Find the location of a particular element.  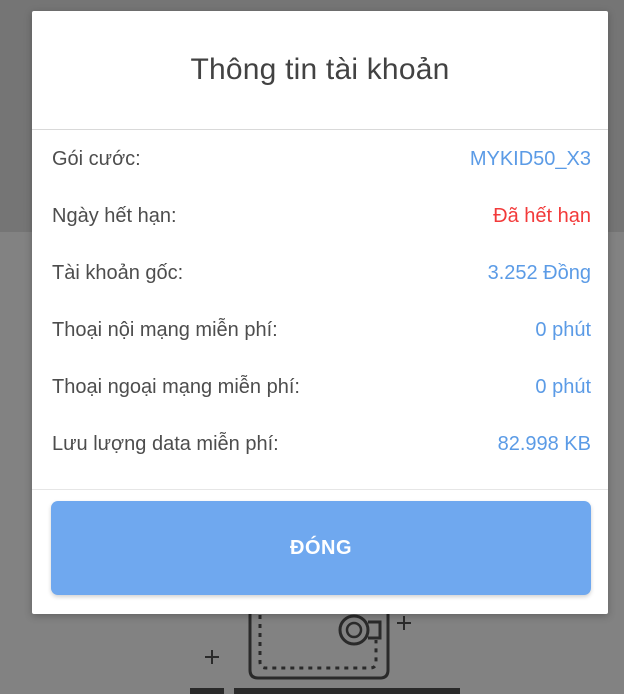

footer-divider is located at coordinates (320, 489).